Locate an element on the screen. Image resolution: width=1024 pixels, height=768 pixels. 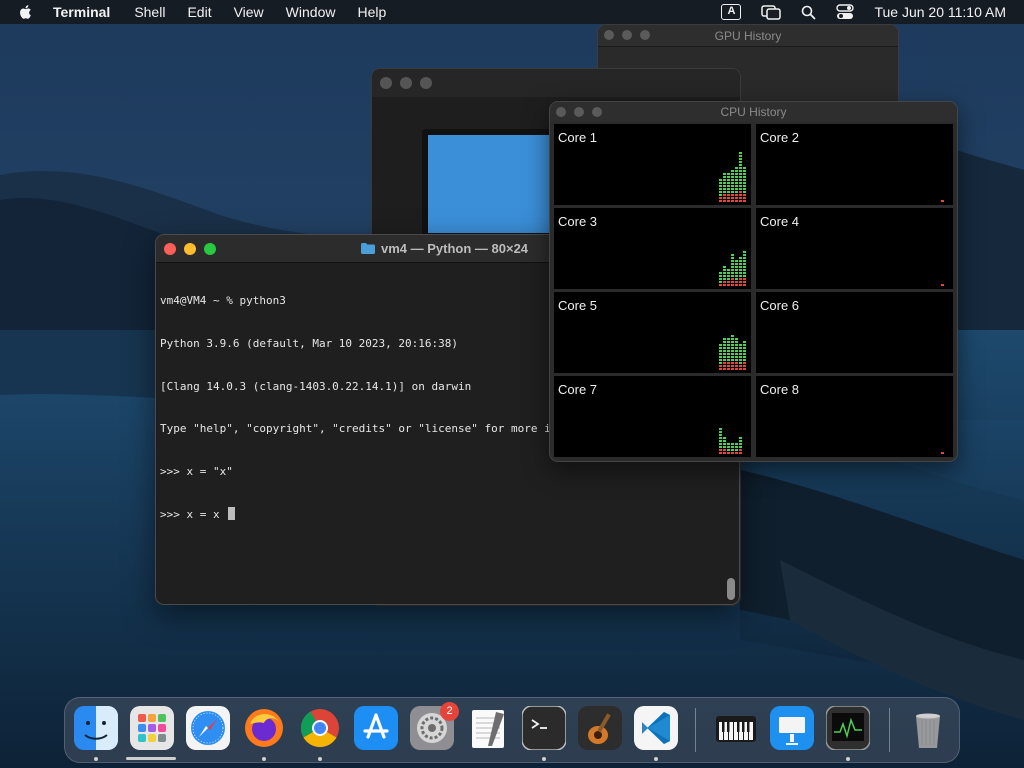
background-window-titlebar is located at coordinates (556, 83).